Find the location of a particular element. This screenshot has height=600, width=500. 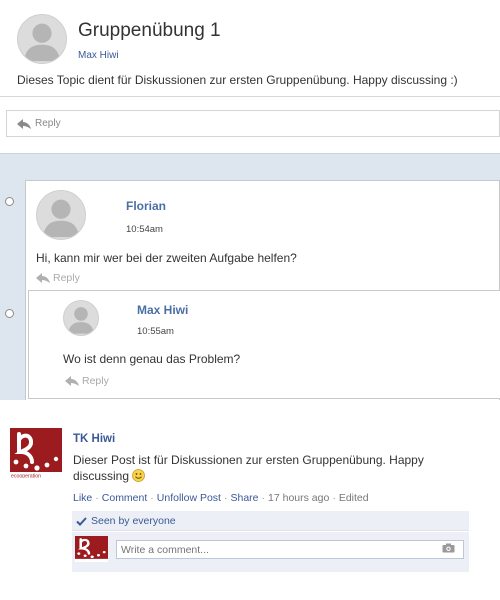

topic-author-link: Max Hiwi is located at coordinates (98, 55).